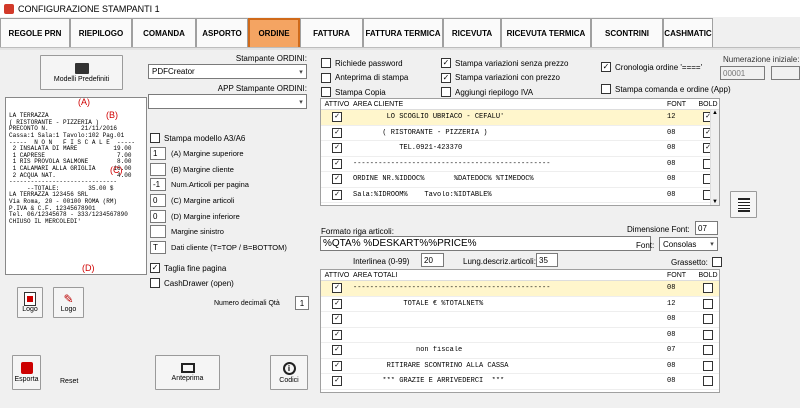 The image size is (800, 408). I want to click on table-row: ✓ Sala:%IDROOM% Tavolo:%IDTABLE% 08, so click(520, 195).